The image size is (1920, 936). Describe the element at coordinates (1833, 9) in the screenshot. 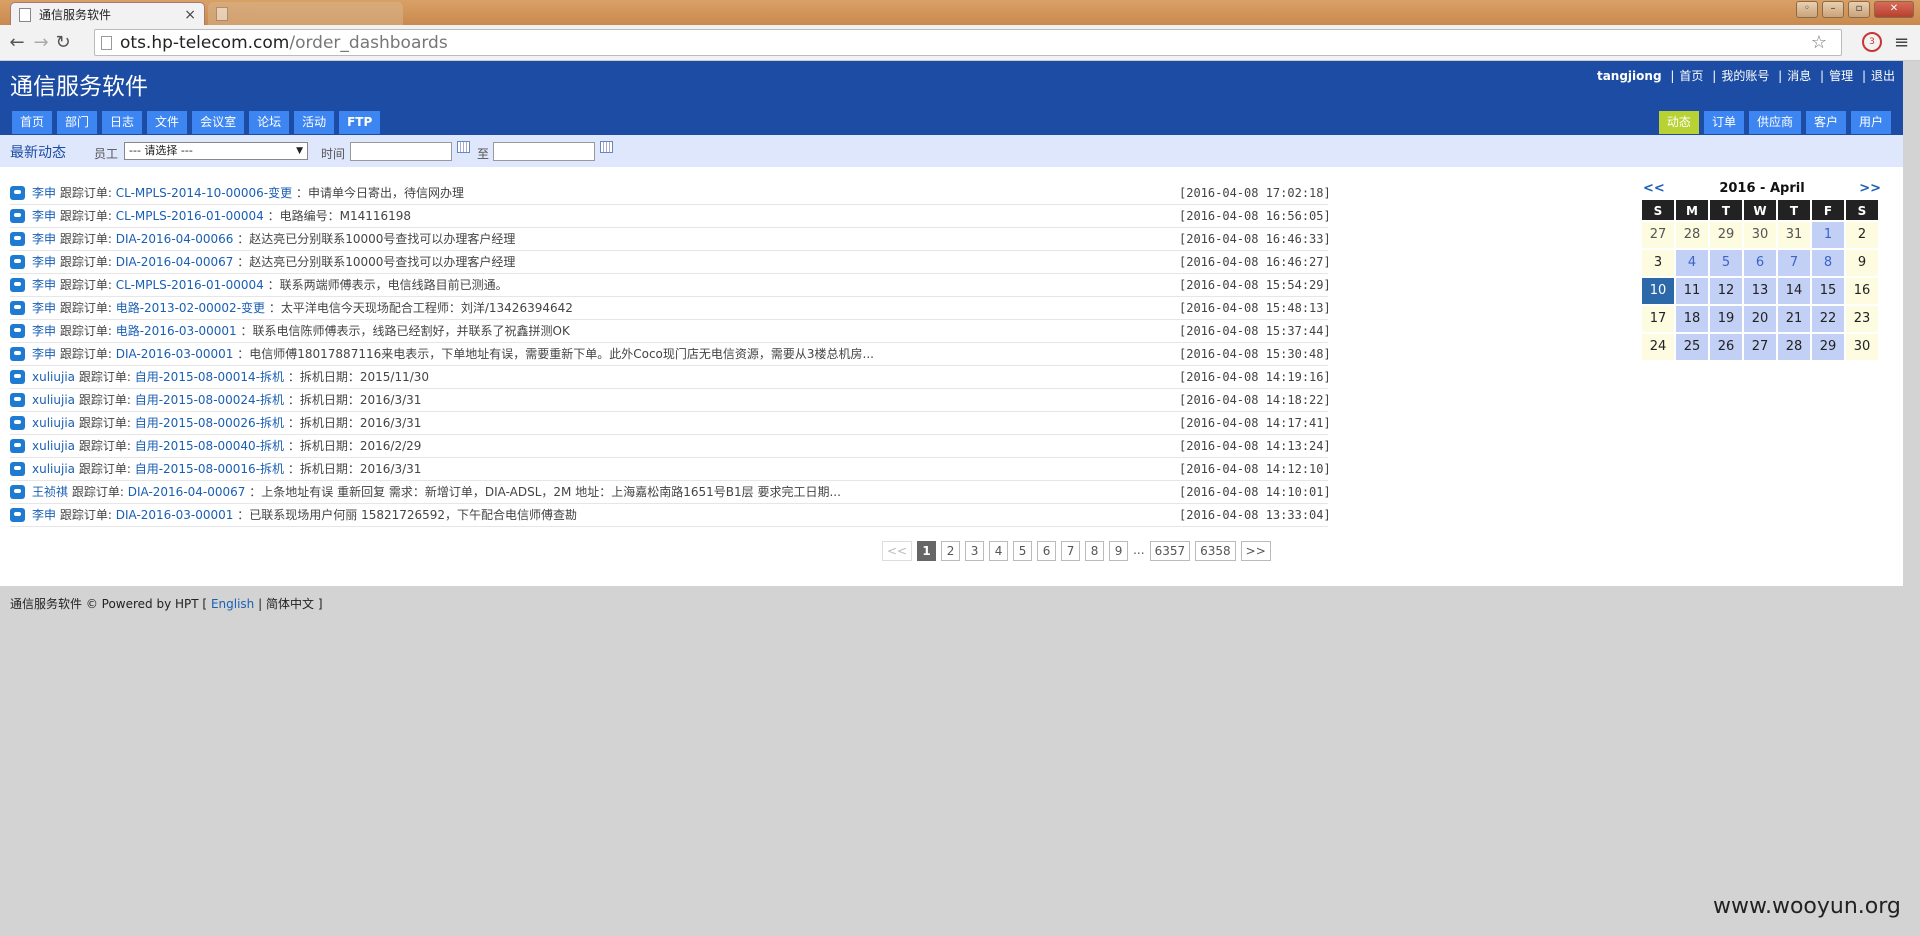

I see `minimize-icon: –` at that location.